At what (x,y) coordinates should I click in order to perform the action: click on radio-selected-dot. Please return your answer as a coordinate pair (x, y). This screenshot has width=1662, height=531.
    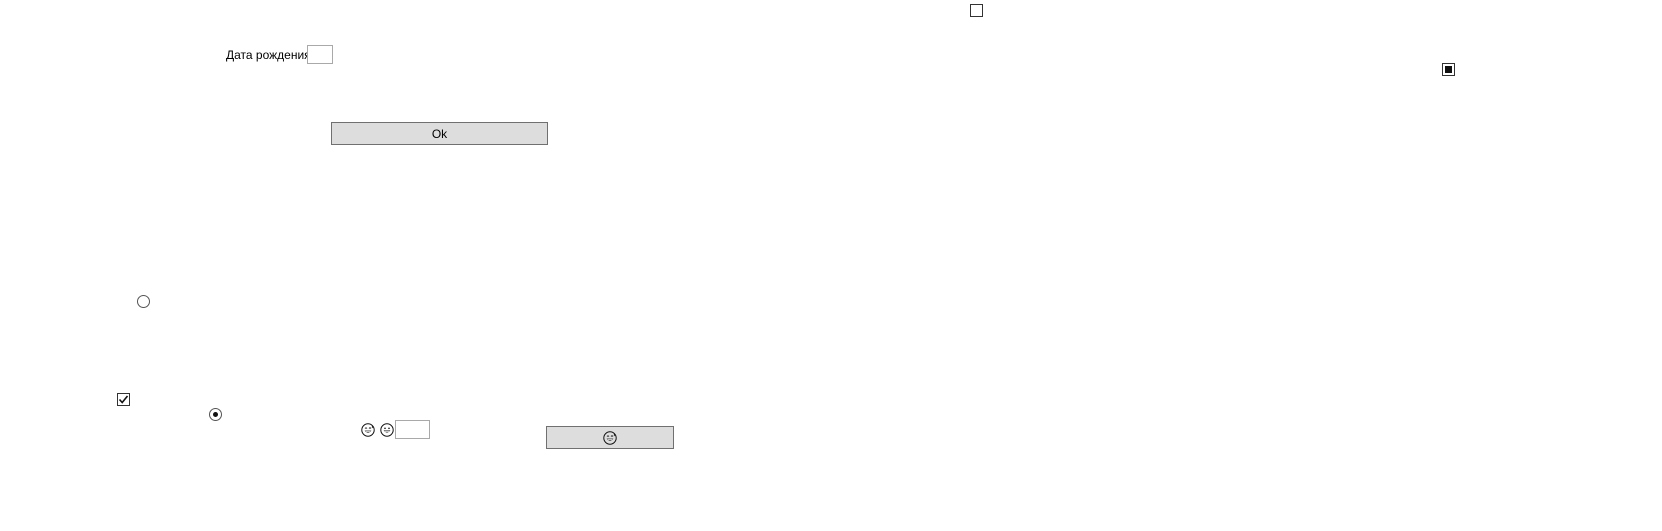
    Looking at the image, I should click on (215, 414).